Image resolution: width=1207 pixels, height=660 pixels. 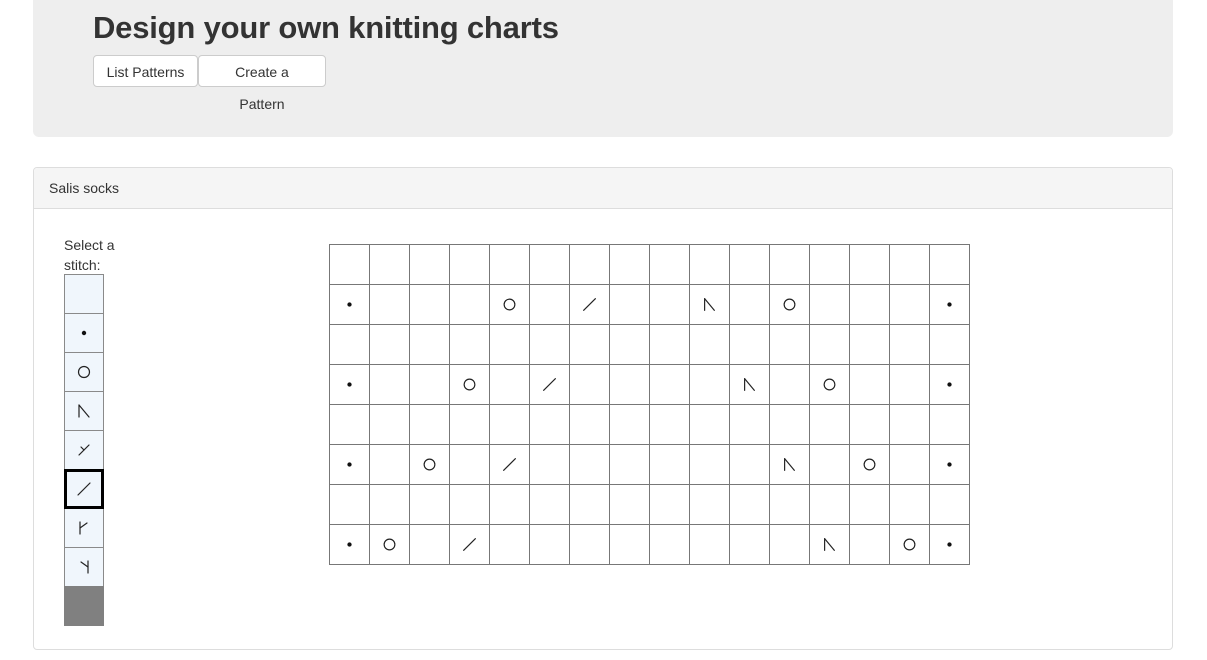 What do you see at coordinates (84, 528) in the screenshot?
I see `stitch-m1l-swatch` at bounding box center [84, 528].